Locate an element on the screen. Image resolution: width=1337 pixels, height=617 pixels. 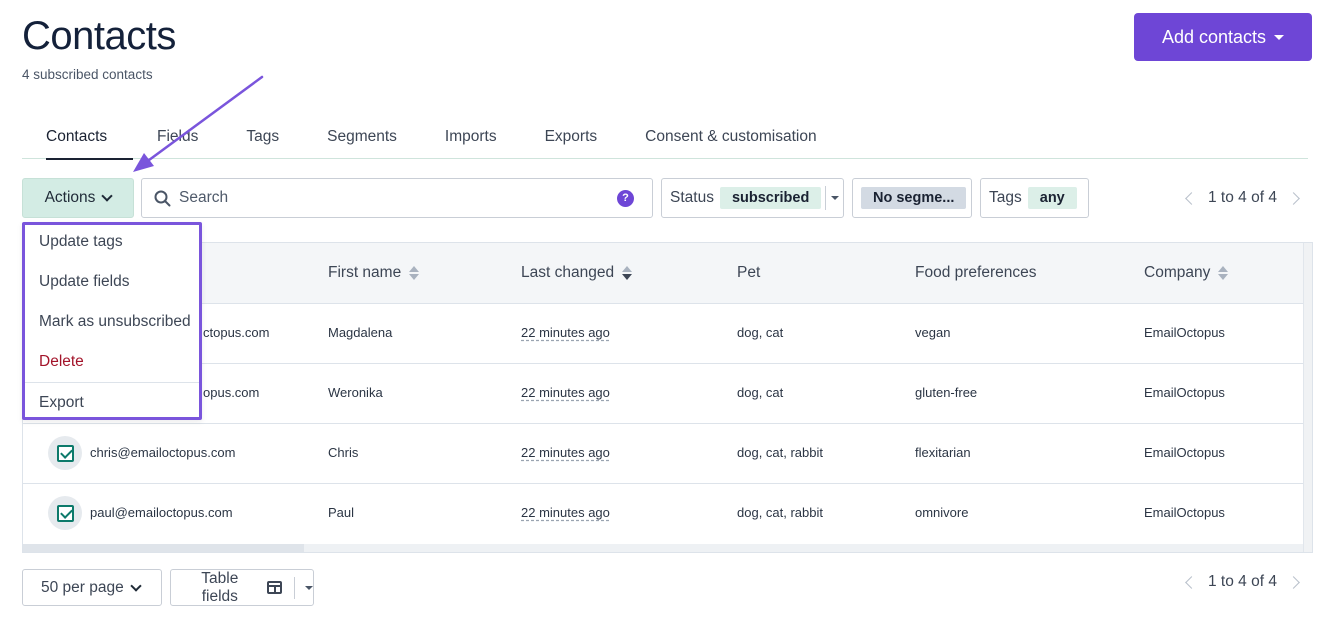
vertical-scrollbar is located at coordinates (1307, 397).